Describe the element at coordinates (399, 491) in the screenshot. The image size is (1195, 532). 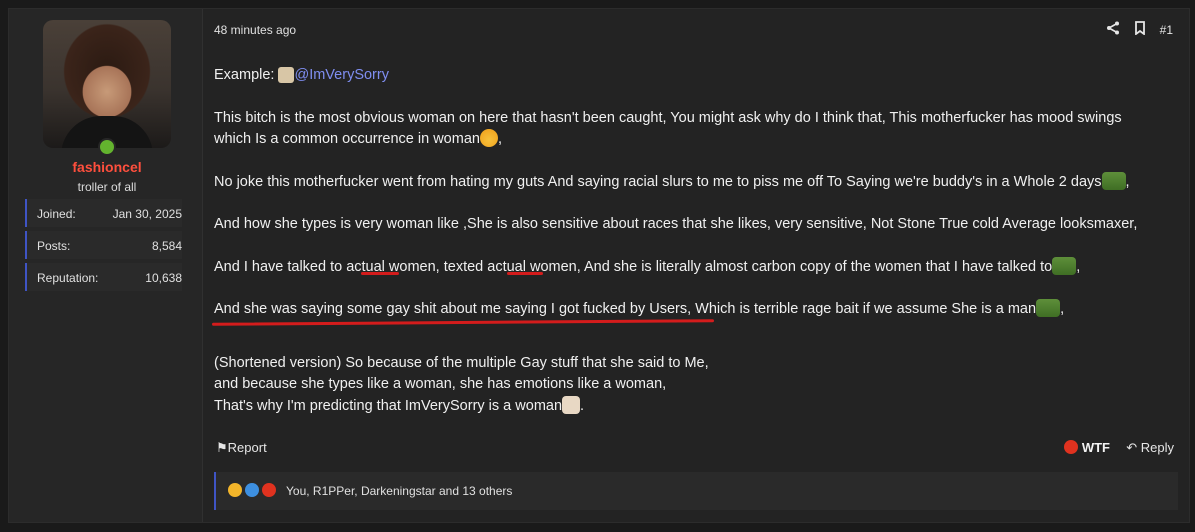
I see `reactions-list: You, R1PPer, Darkeningstar and 13 others` at that location.